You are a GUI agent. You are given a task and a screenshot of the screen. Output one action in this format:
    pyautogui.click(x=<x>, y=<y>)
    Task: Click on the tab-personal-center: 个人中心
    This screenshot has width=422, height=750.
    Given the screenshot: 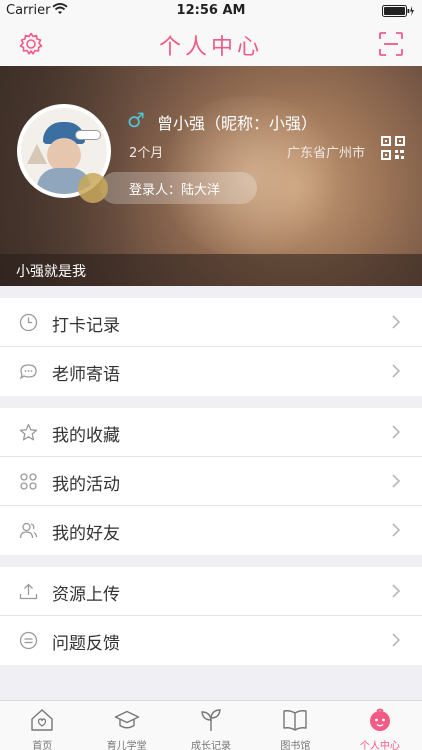 What is the action you would take?
    pyautogui.click(x=380, y=725)
    